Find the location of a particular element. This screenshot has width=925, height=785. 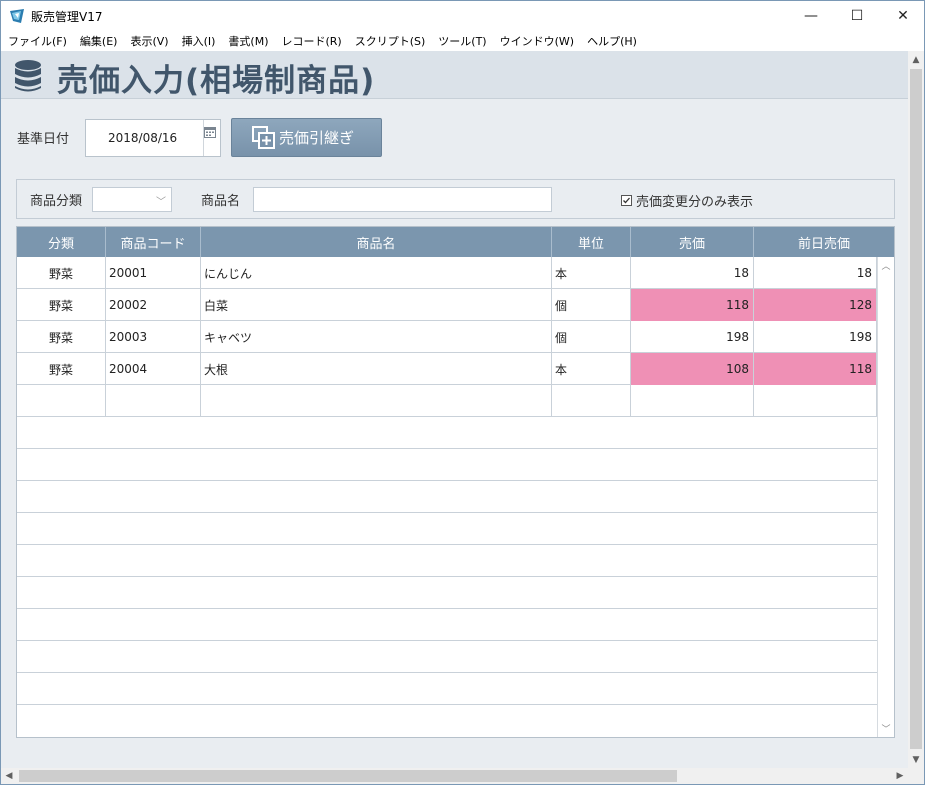

cell-name: キャベツ is located at coordinates (376, 337).